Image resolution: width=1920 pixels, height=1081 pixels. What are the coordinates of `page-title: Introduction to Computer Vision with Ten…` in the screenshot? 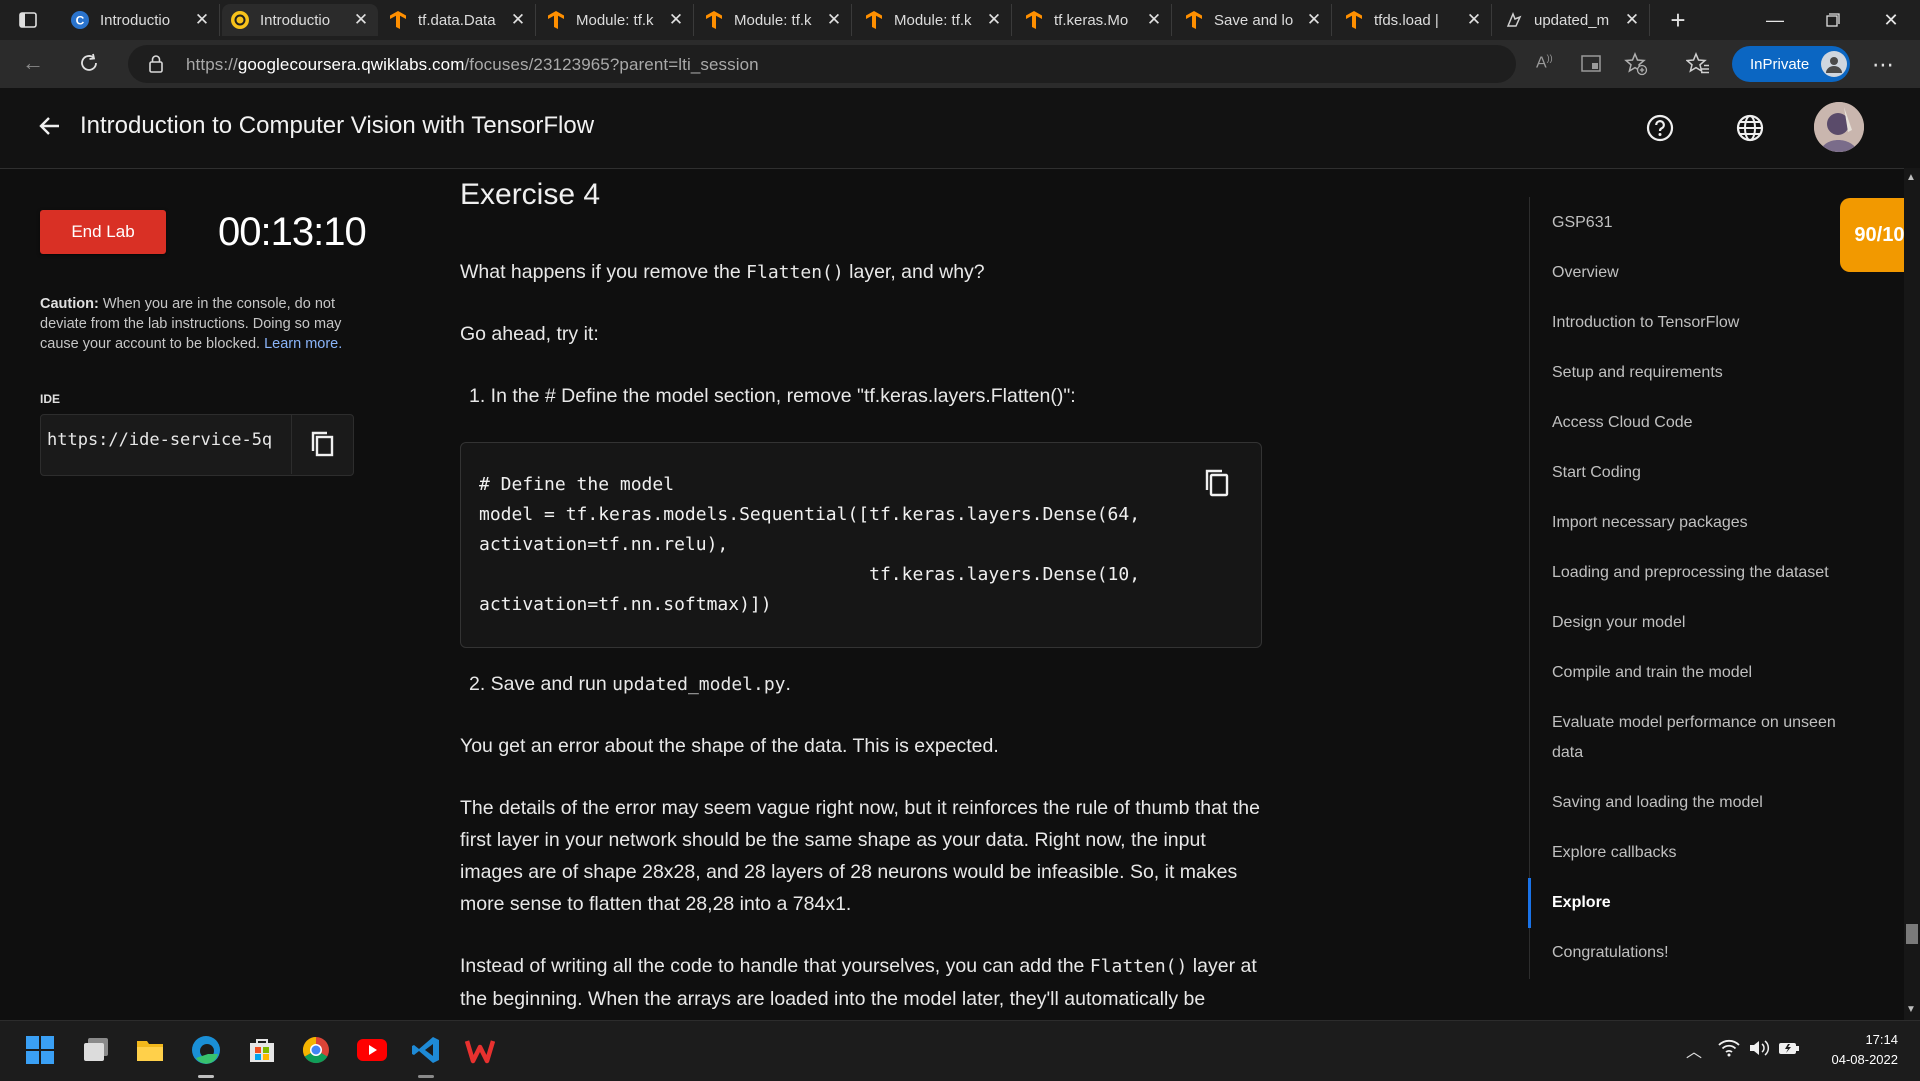 It's located at (337, 125).